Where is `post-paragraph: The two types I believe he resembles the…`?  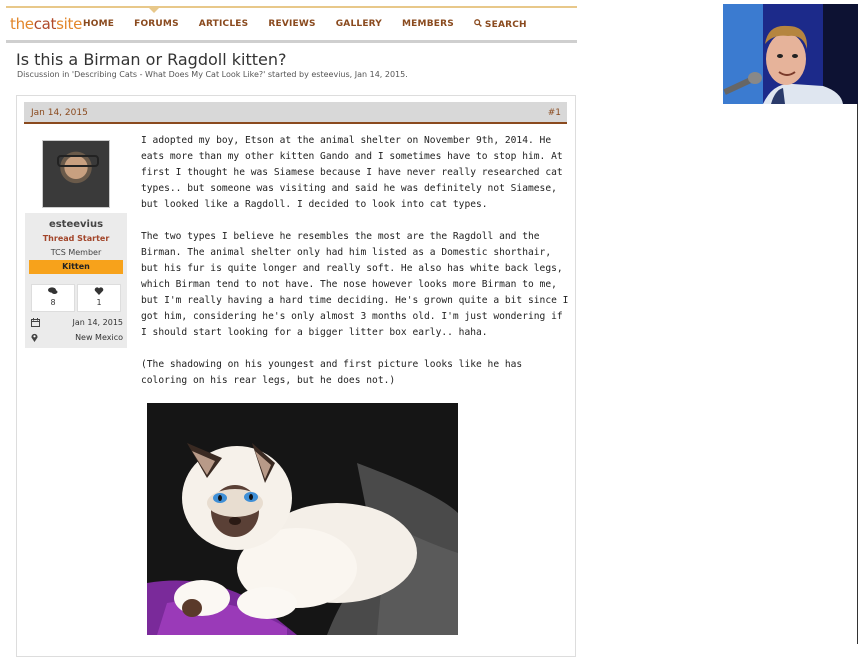
post-paragraph: The two types I believe he resembles the… is located at coordinates (355, 284).